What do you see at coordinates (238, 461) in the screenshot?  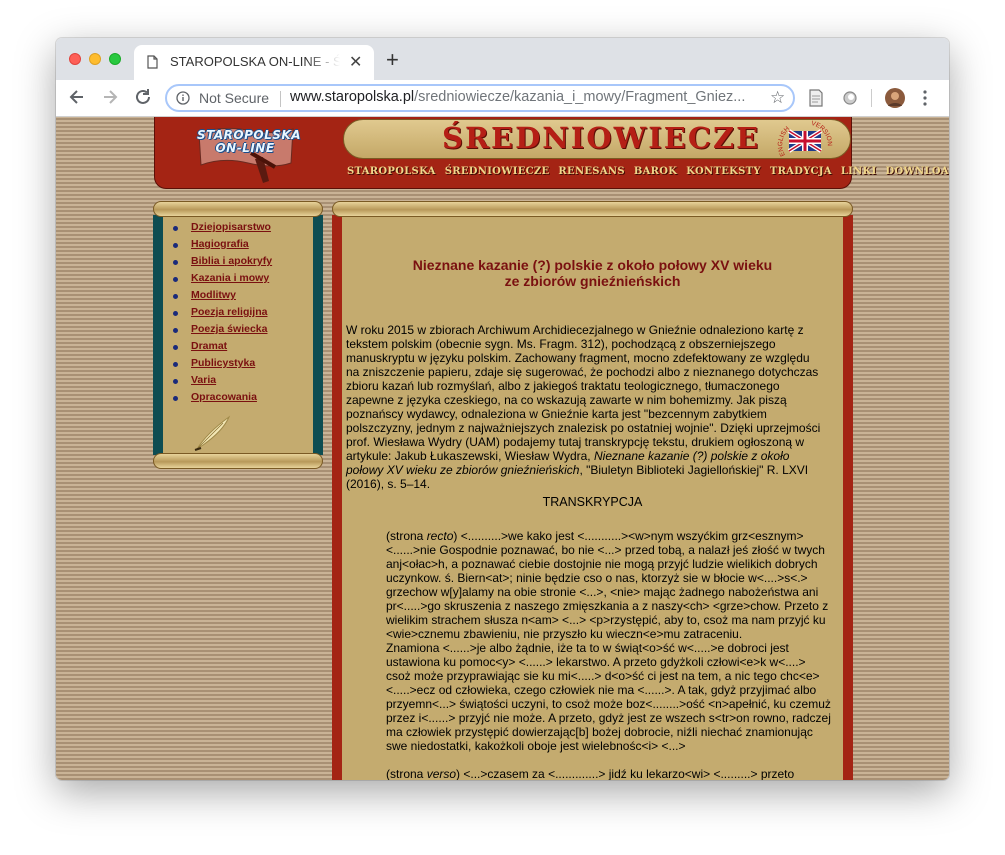 I see `sidebar-scroll-bottom` at bounding box center [238, 461].